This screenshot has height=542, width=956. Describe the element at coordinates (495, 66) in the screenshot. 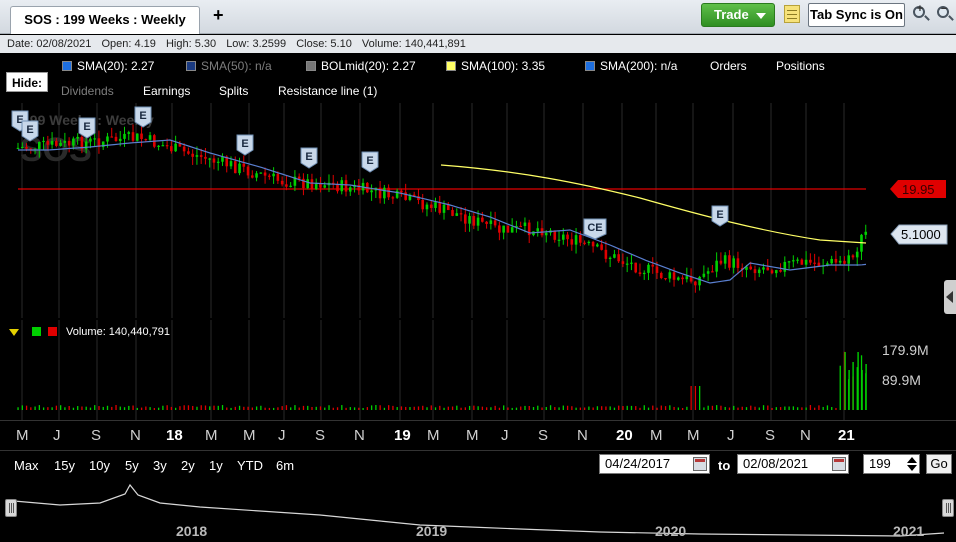

I see `legend-sma100: SMA(100): 3.35` at that location.